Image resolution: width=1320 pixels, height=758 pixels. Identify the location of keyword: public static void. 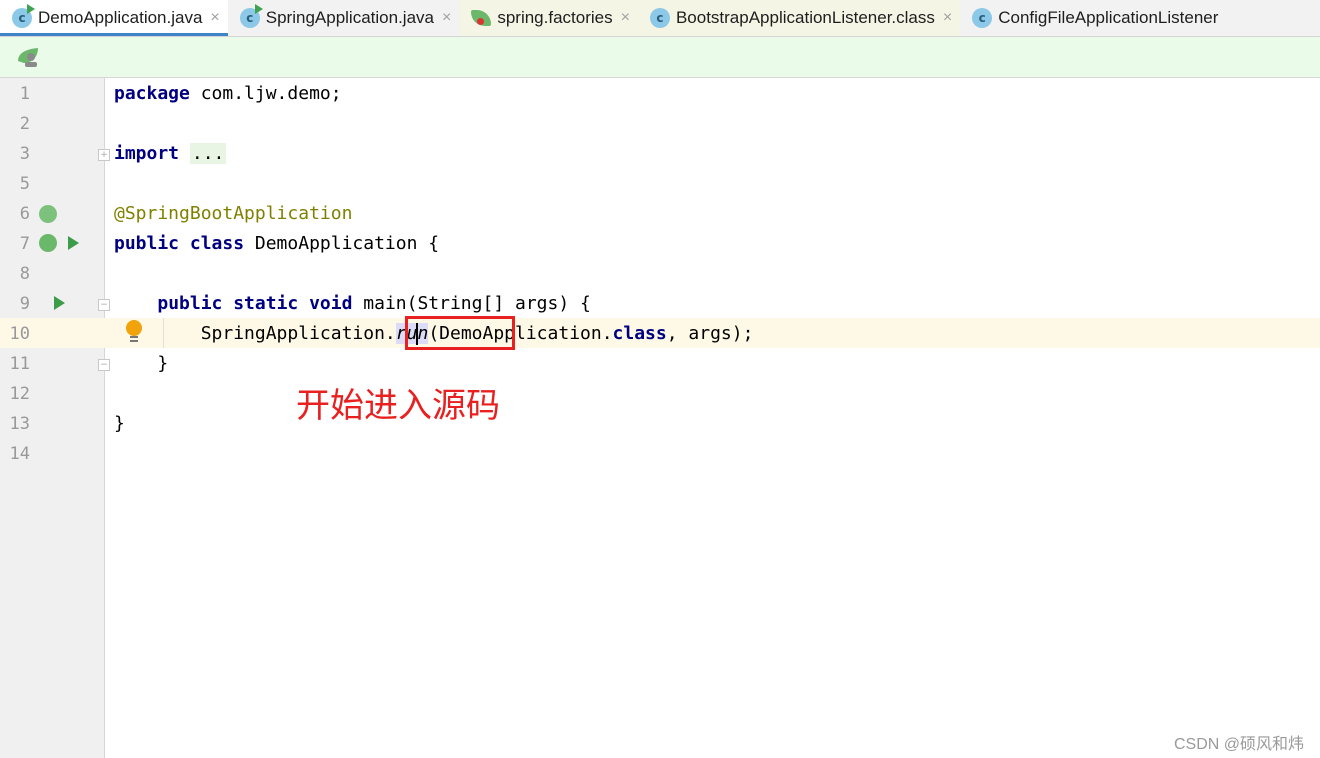
(255, 303).